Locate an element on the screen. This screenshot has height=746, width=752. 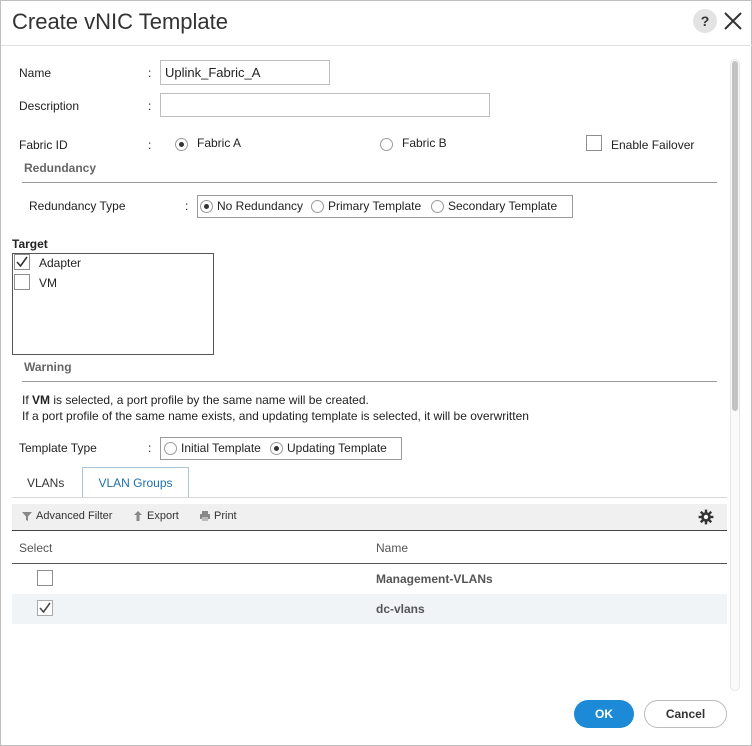
export-button: Export is located at coordinates (155, 516).